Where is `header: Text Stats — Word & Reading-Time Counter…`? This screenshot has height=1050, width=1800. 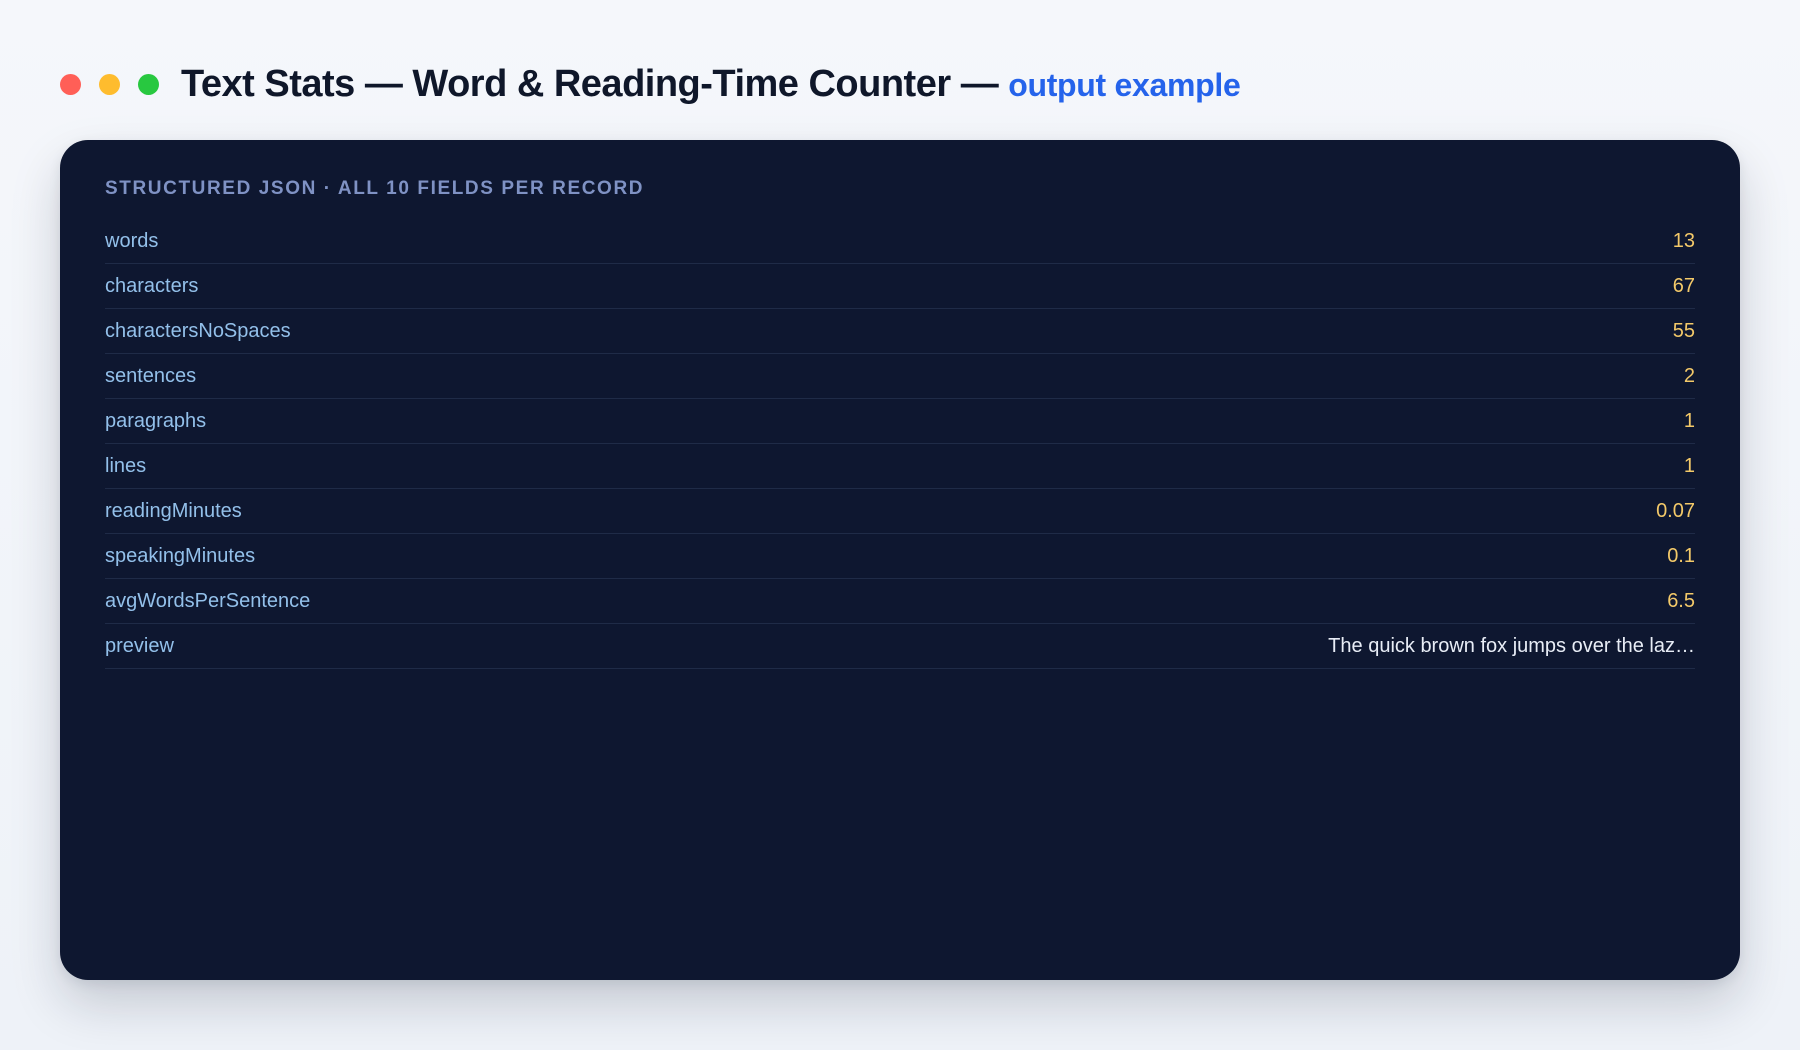
header: Text Stats — Word & Reading-Time Counter… is located at coordinates (650, 84).